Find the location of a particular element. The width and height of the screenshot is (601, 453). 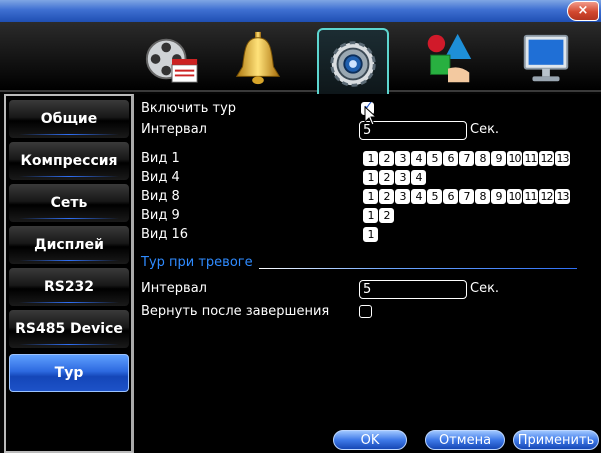

sidebar-item-network: Сеть is located at coordinates (69, 203).